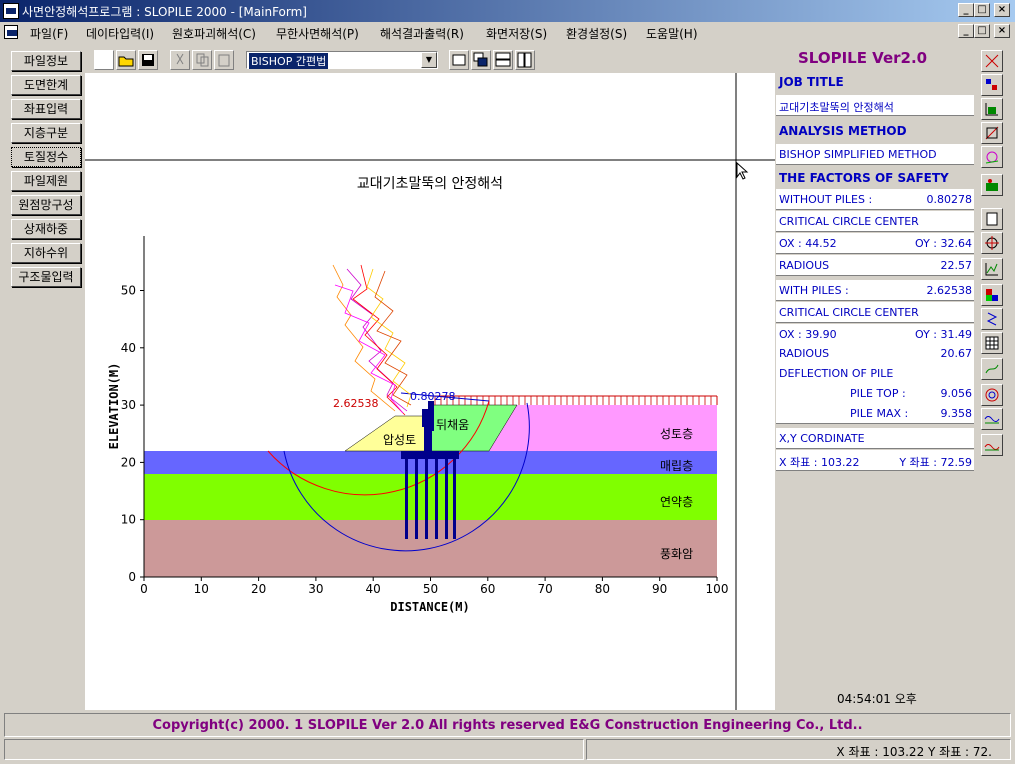 The image size is (1015, 764). I want to click on oxoy1-row: OX : 44.52 OY : 32.64, so click(875, 243).